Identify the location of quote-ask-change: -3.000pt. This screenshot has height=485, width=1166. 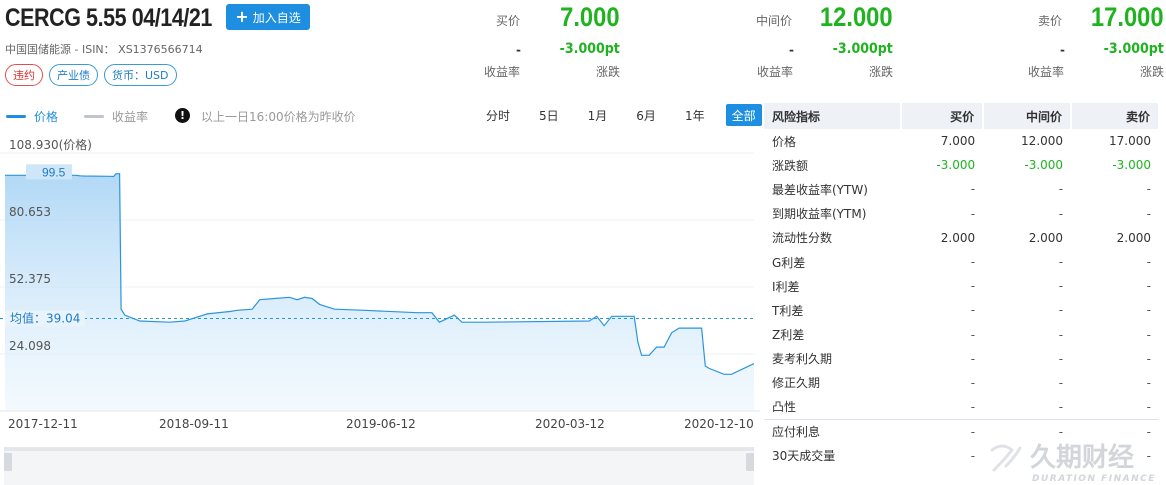
(1133, 49).